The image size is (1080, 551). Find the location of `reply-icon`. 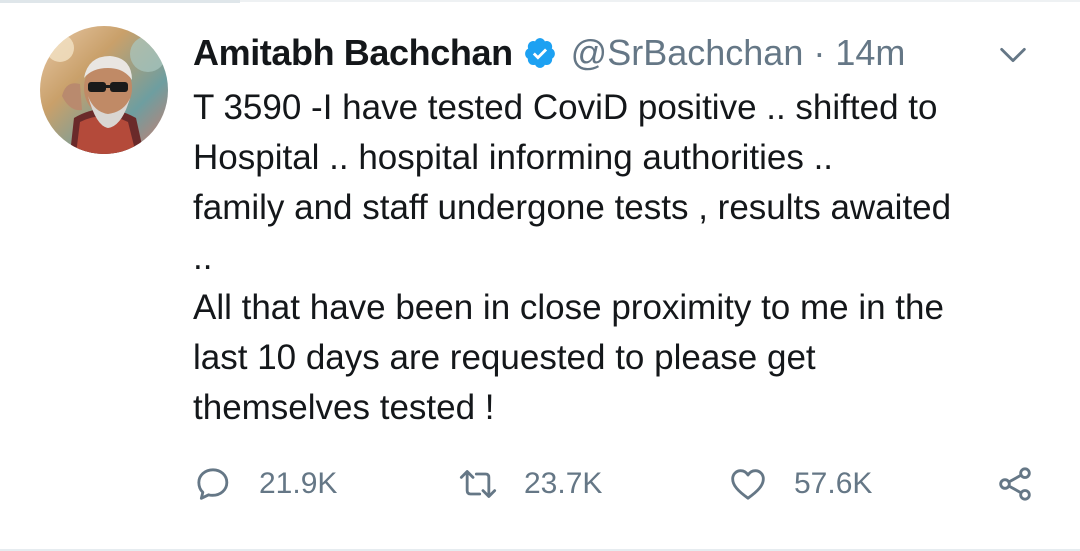

reply-icon is located at coordinates (213, 484).